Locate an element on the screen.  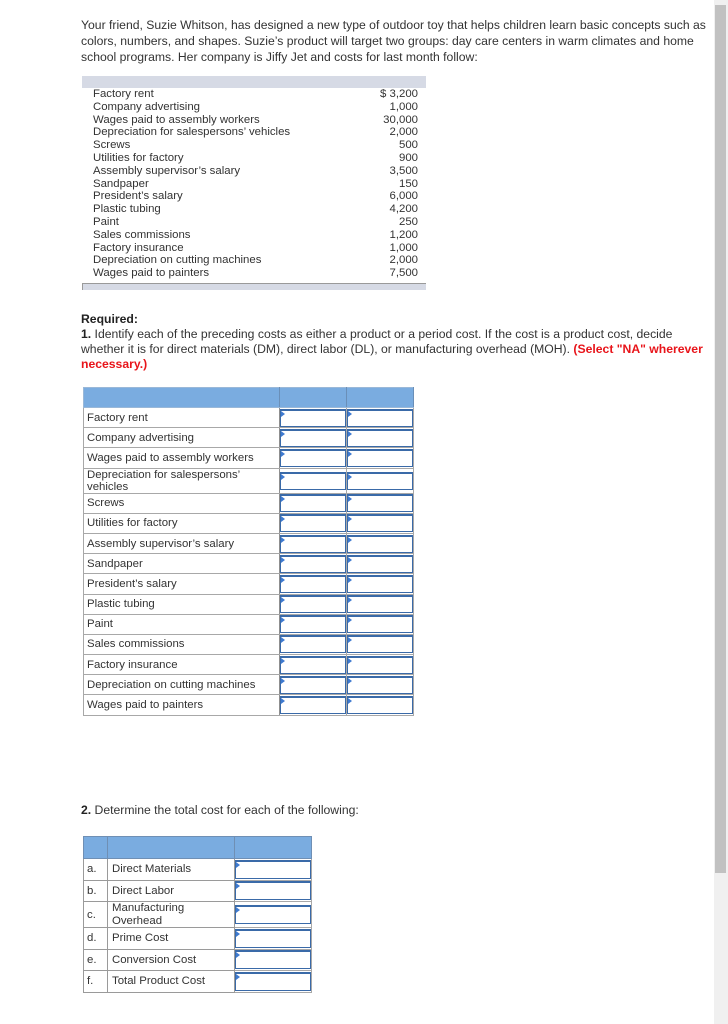
cost-item-label: President’s salary is located at coordinates (181, 584).